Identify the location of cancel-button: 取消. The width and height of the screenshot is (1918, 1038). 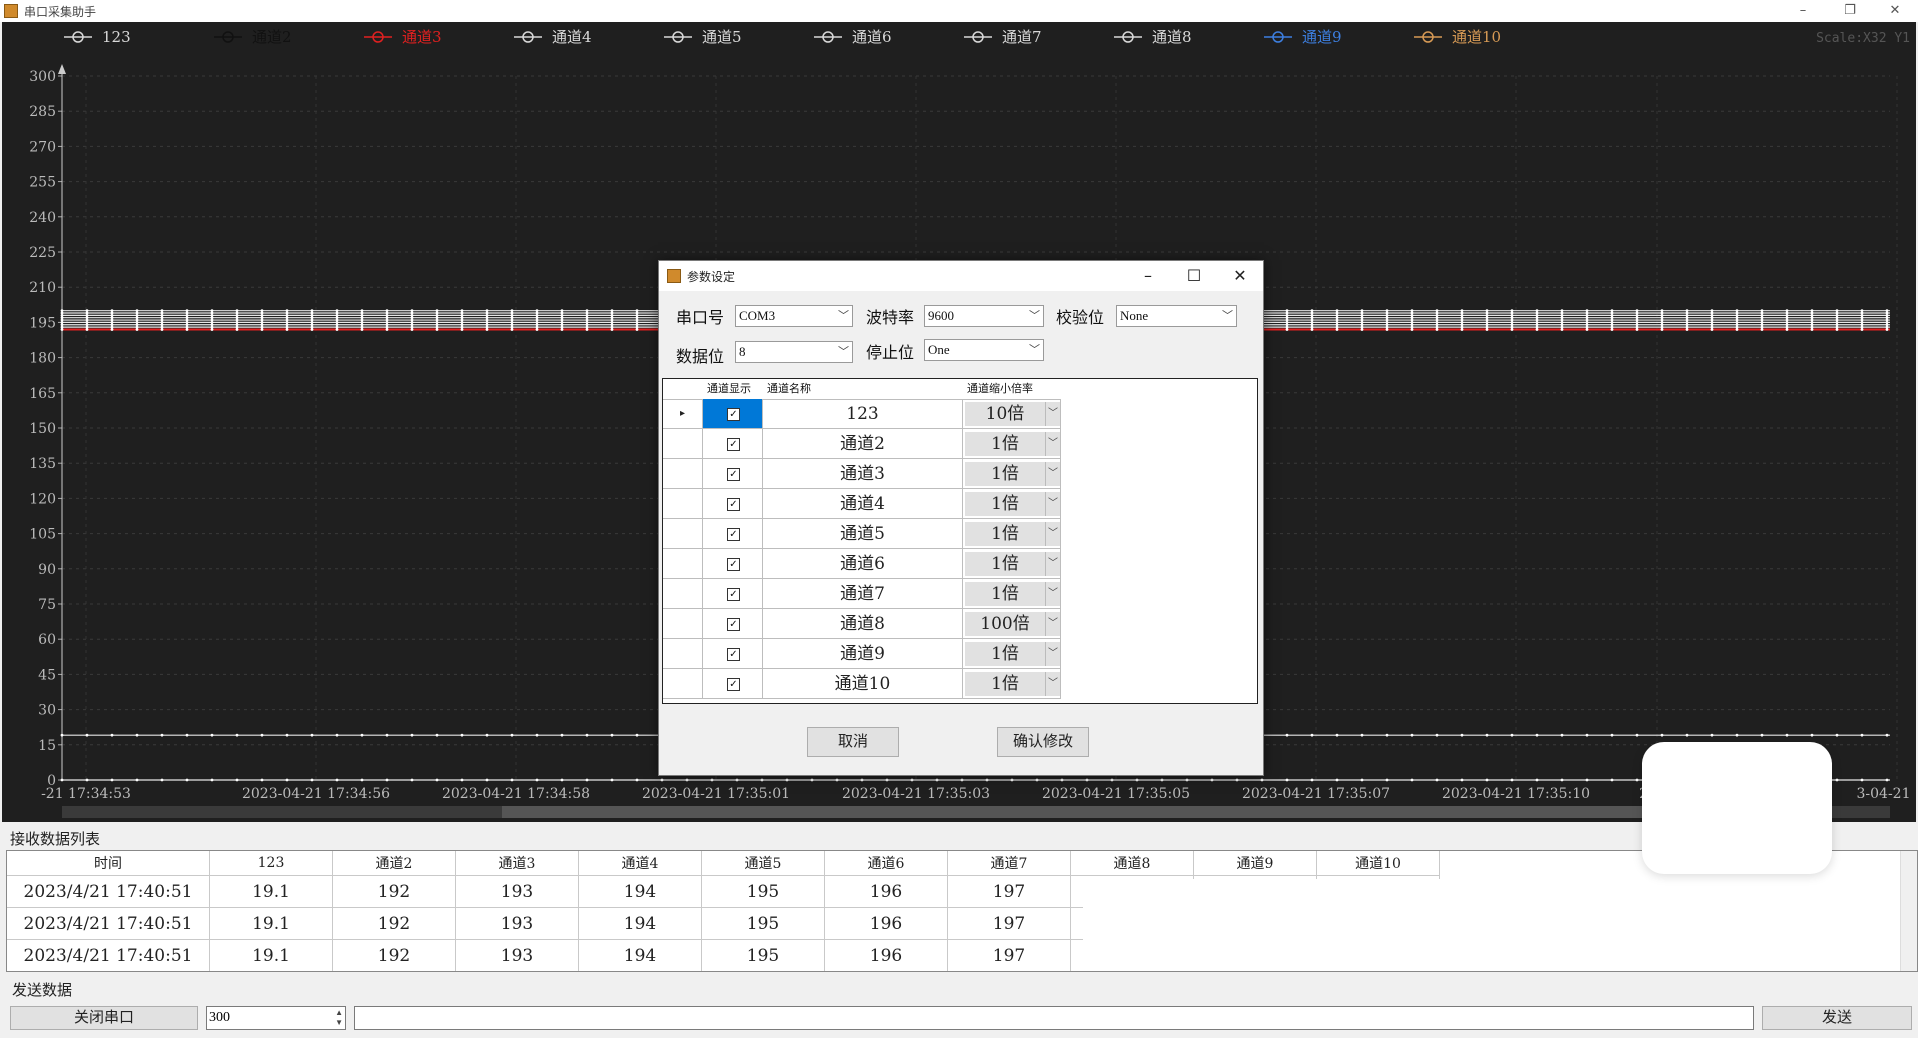
(853, 742).